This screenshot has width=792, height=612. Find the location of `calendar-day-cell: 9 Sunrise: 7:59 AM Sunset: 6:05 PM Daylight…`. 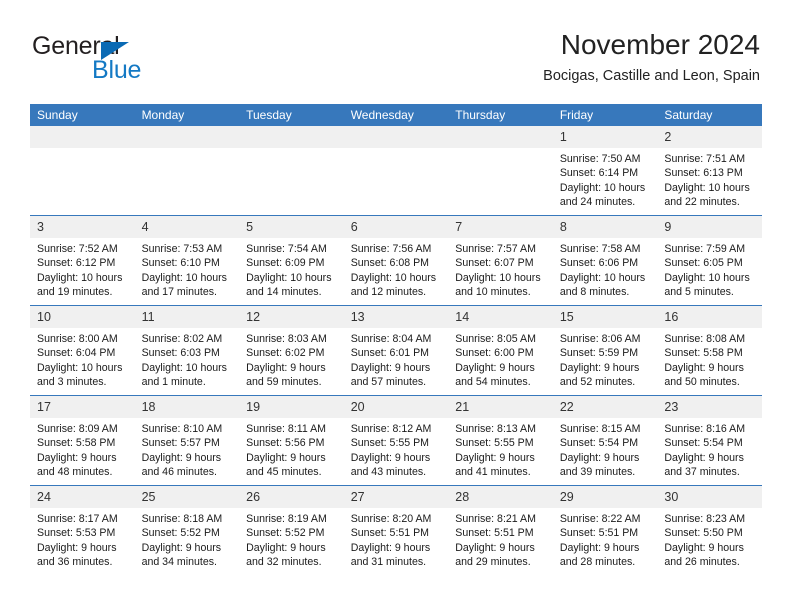

calendar-day-cell: 9 Sunrise: 7:59 AM Sunset: 6:05 PM Daylight… is located at coordinates (709, 260).